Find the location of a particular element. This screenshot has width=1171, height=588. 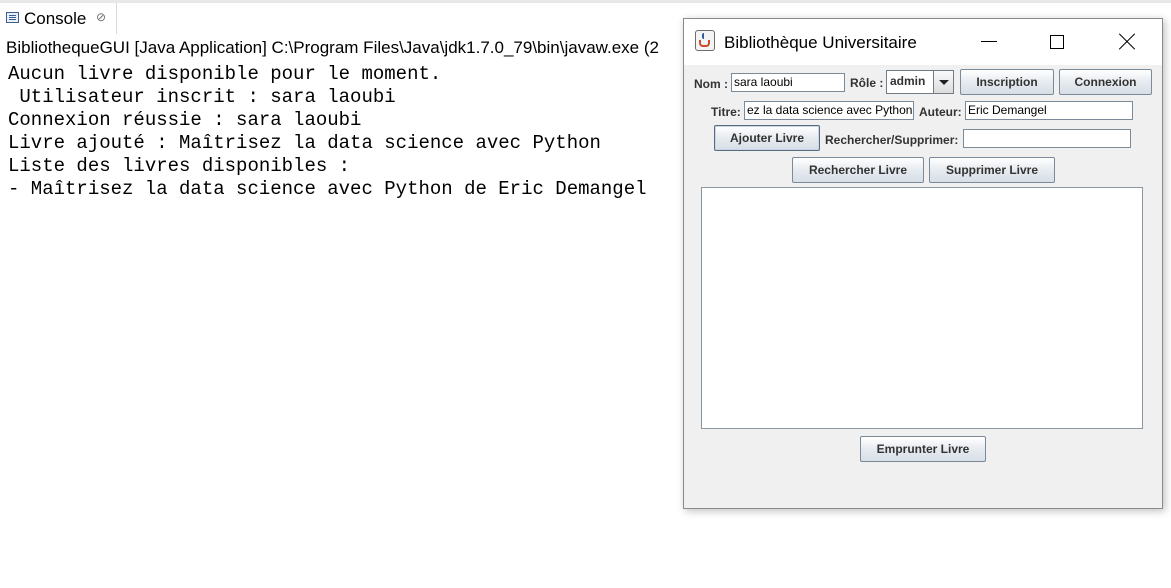

window-title-bar: Bibliothèque Universitaire is located at coordinates (923, 42).